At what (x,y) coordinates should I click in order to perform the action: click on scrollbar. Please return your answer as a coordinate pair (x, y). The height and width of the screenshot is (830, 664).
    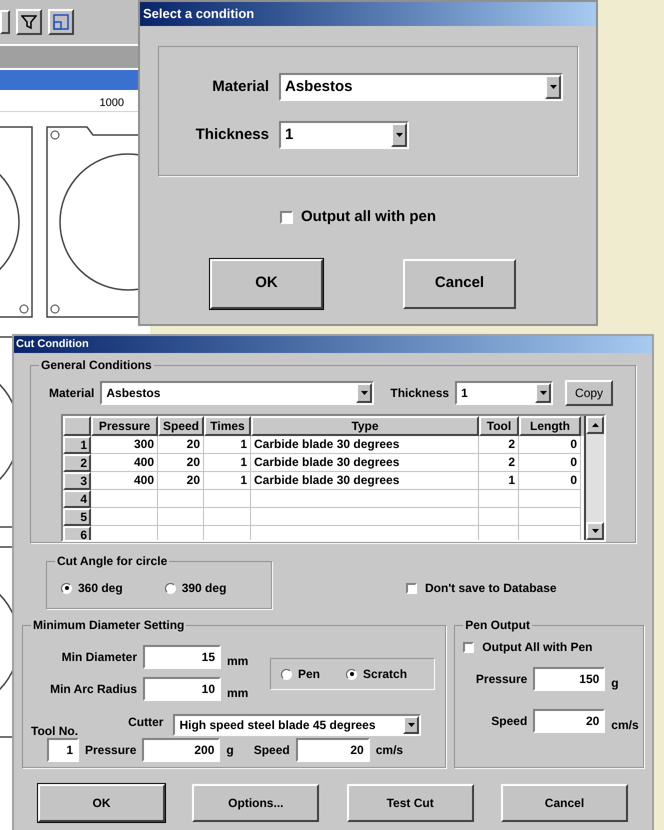
    Looking at the image, I should click on (594, 478).